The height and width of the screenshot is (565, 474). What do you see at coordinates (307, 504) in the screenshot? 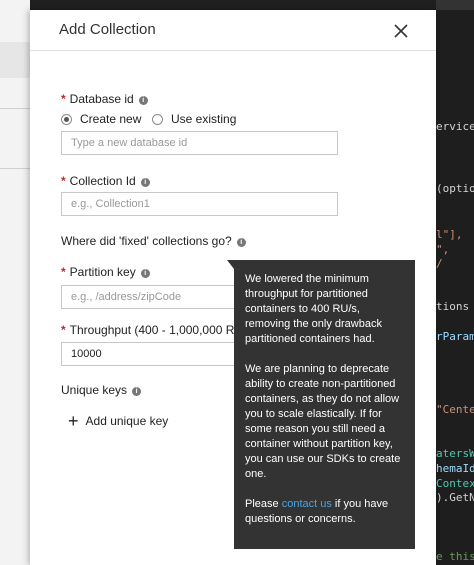
I see `contact-us-link: contact us` at bounding box center [307, 504].